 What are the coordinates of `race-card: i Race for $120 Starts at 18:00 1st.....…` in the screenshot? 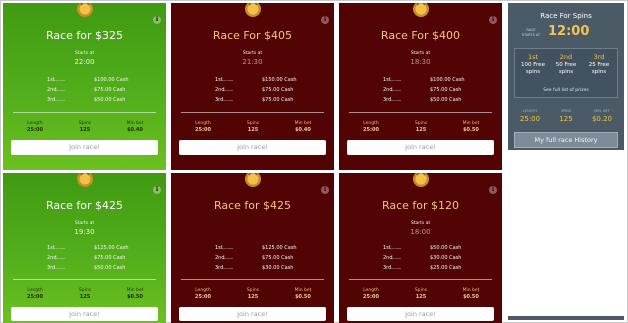 It's located at (420, 248).